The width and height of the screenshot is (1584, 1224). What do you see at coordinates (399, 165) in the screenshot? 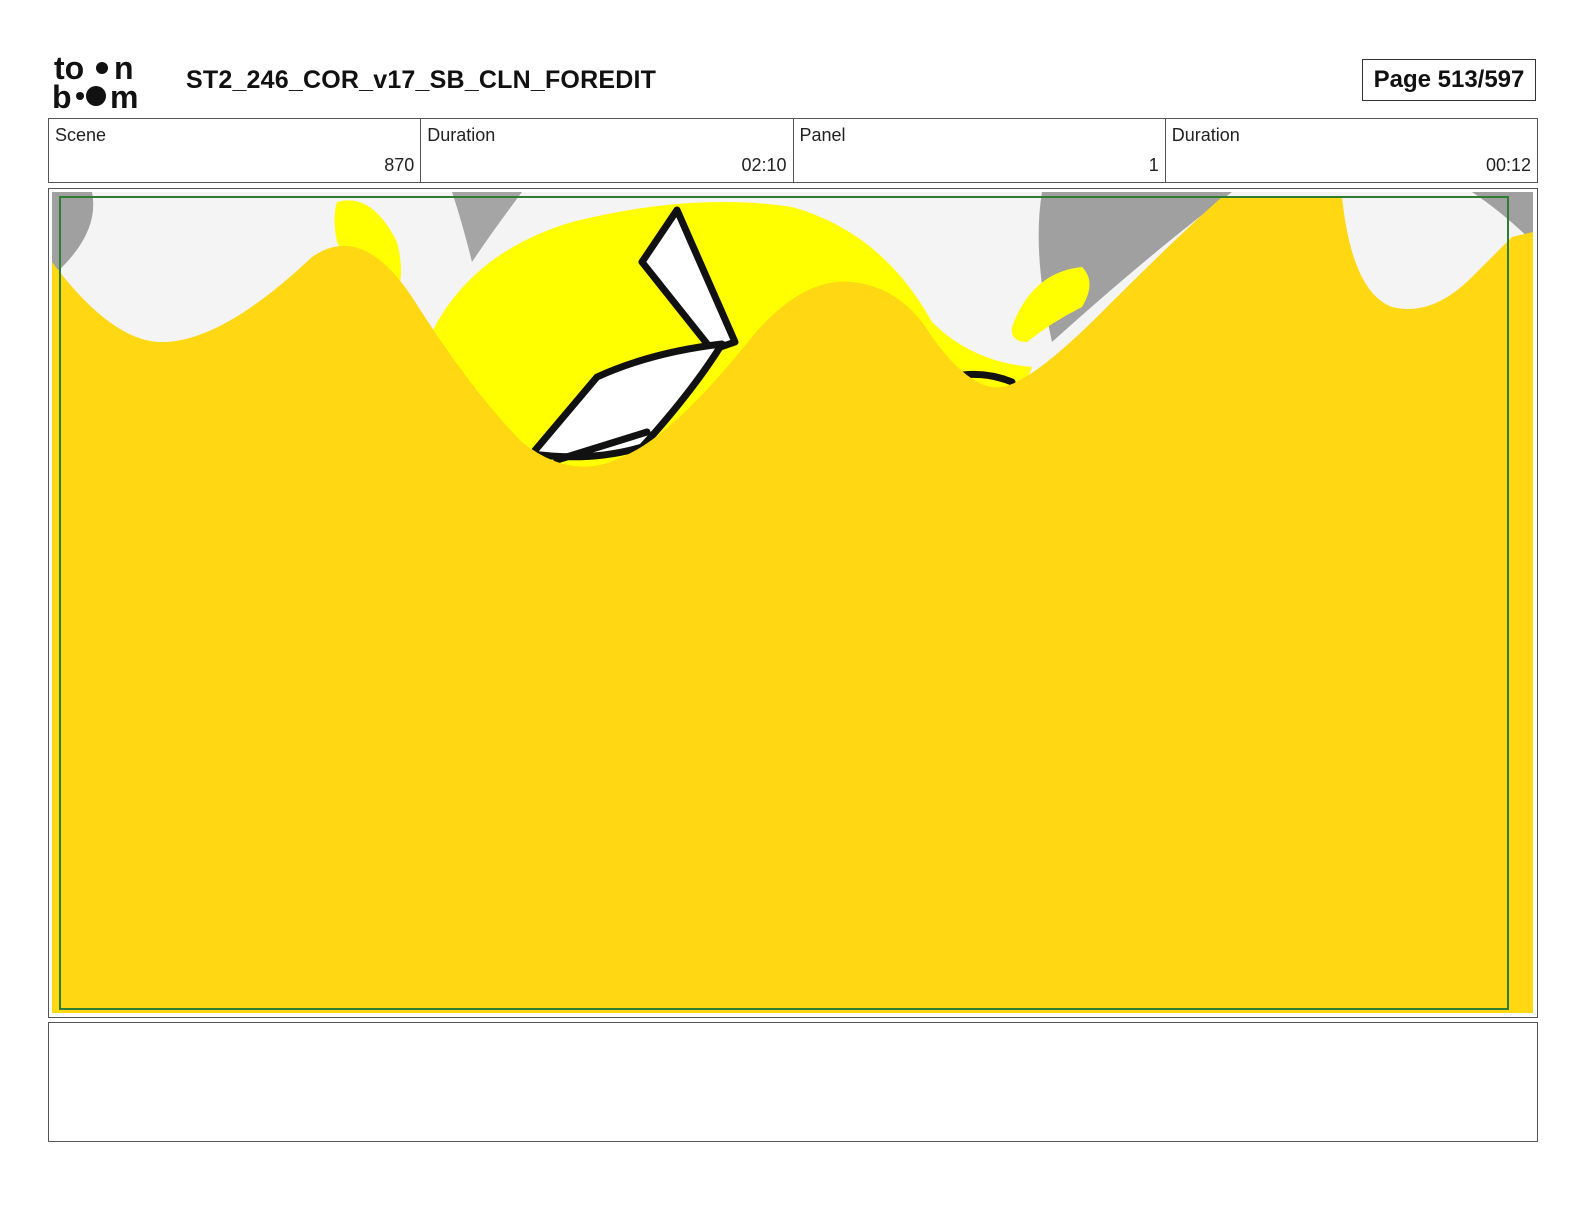
I see `scene-value: 870` at bounding box center [399, 165].